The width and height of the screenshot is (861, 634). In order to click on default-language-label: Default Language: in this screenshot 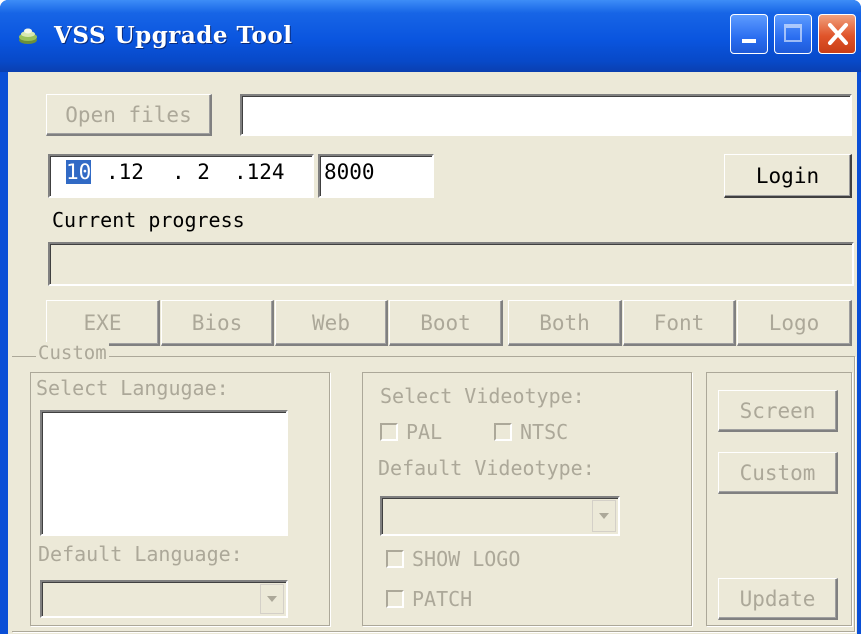, I will do `click(140, 554)`.